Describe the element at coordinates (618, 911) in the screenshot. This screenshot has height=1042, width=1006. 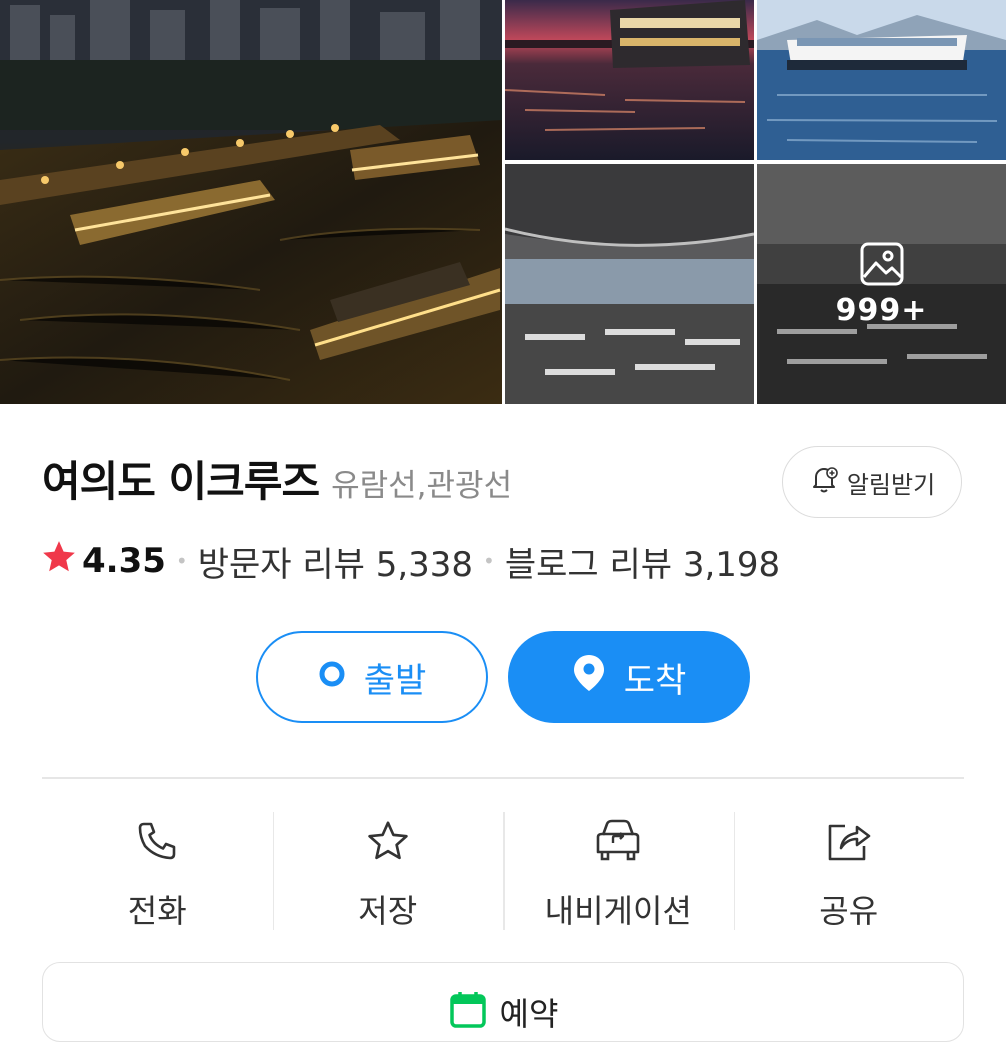
I see `navigation-label: 내비게이션` at that location.